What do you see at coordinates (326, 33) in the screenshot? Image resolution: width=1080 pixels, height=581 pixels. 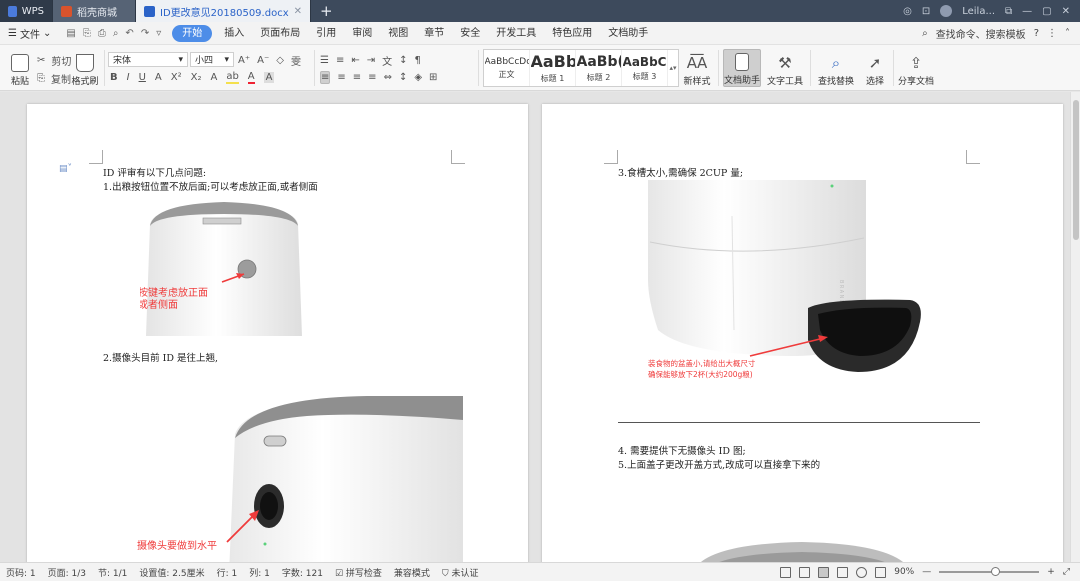 I see `menu-tab-references: 引用` at bounding box center [326, 33].